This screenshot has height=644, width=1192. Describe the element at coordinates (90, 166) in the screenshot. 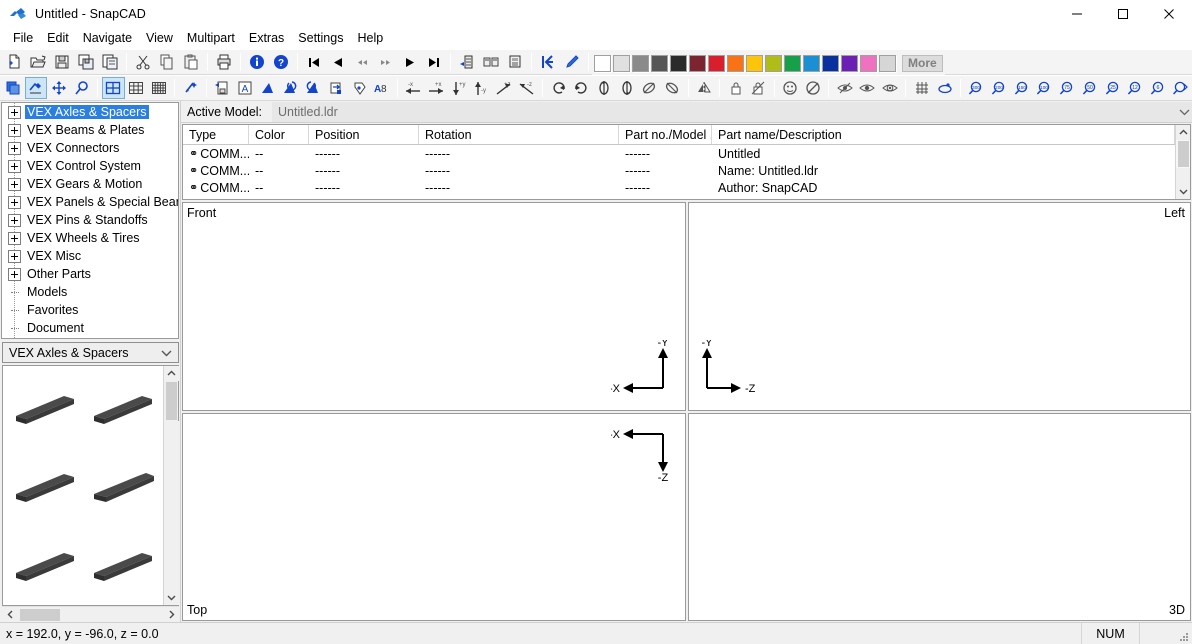

I see `sidebar-item-vex-control-system: VEX Control System` at that location.